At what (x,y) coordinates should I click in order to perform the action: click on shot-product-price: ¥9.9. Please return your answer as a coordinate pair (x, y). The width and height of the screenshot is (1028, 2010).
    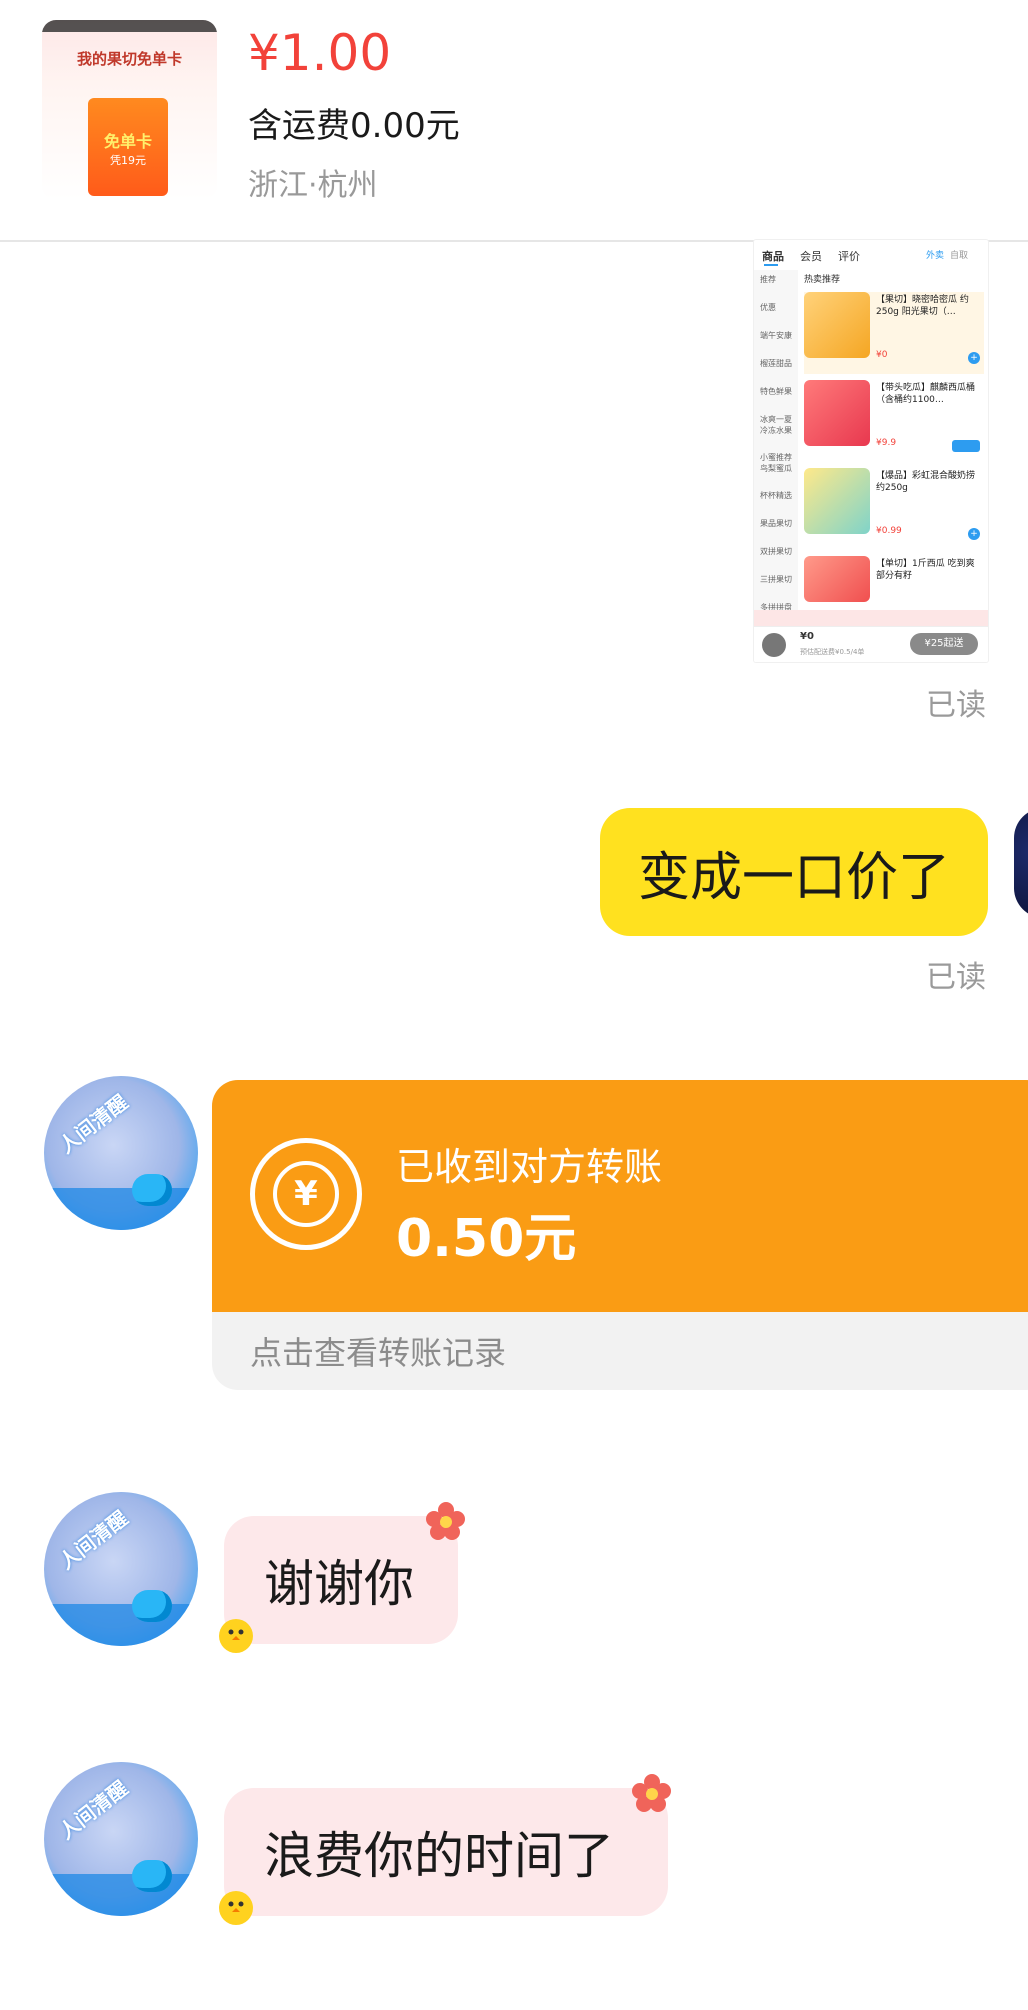
    Looking at the image, I should click on (886, 443).